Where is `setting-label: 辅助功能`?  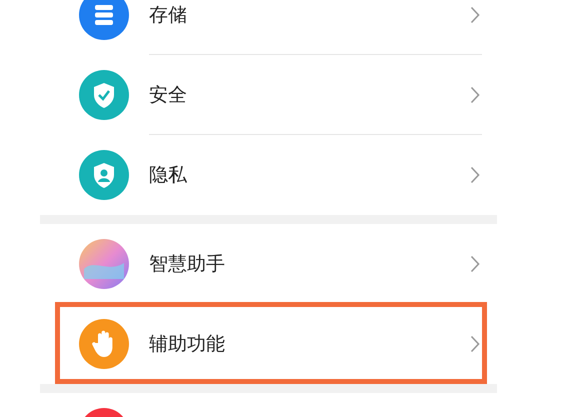
setting-label: 辅助功能 is located at coordinates (309, 344).